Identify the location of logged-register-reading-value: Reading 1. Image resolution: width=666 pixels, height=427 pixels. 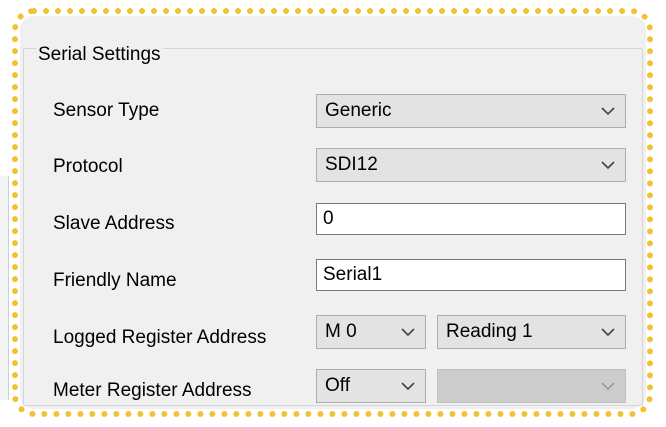
(489, 331).